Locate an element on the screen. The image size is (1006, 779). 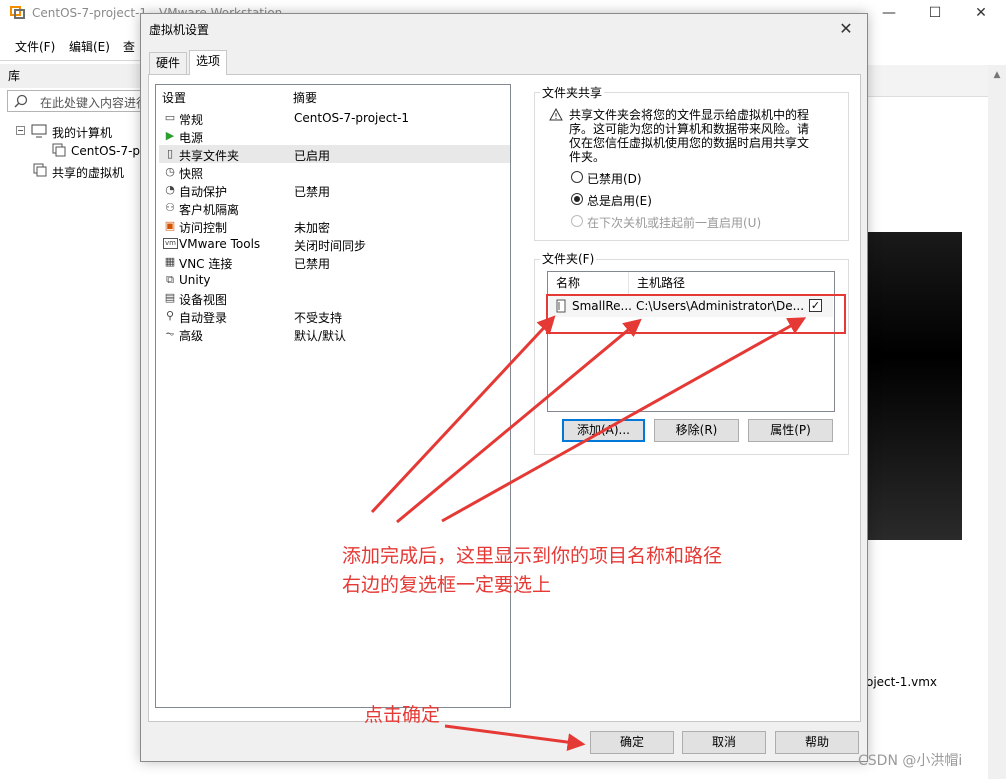
shared-folder-icon: ▯ is located at coordinates (170, 153).